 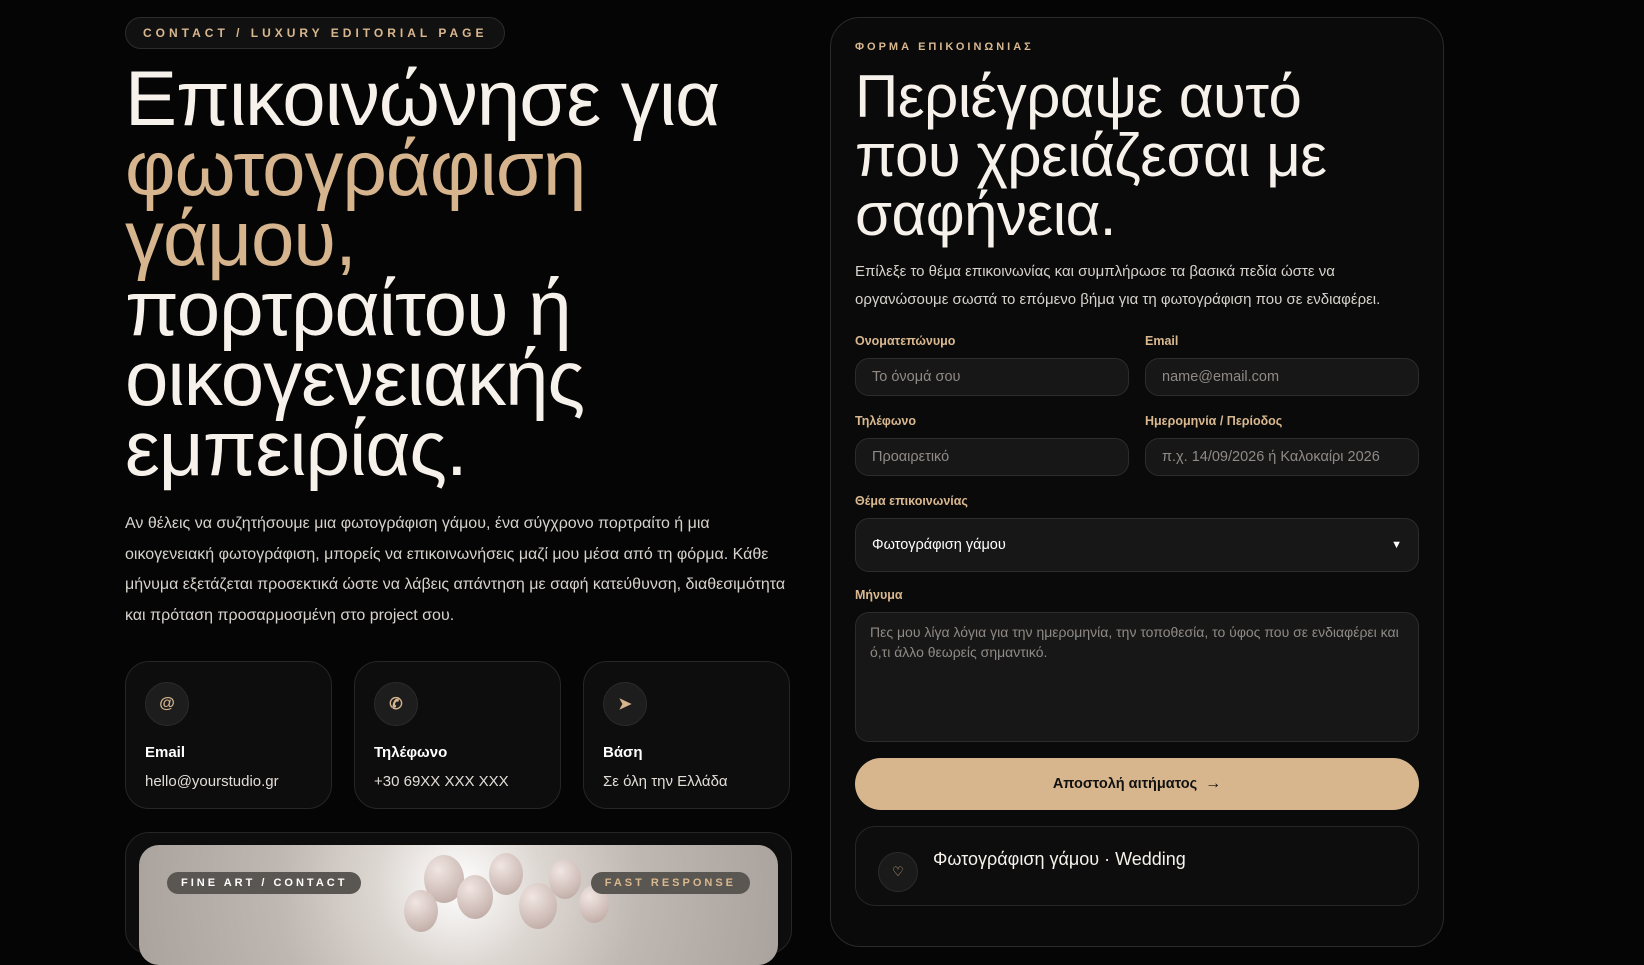 I want to click on topic-selected-value: Φωτογράφιση γάμου, so click(x=939, y=545).